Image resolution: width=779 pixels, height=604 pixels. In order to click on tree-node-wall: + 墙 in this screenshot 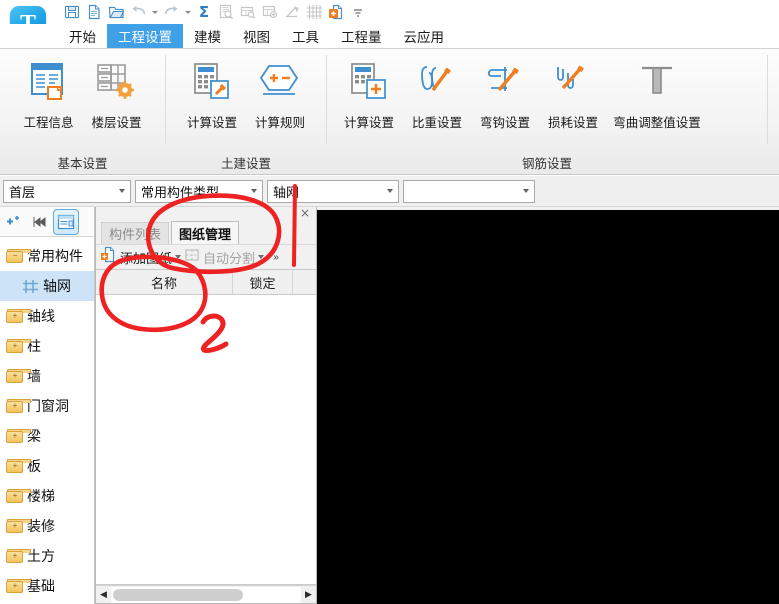, I will do `click(47, 376)`.